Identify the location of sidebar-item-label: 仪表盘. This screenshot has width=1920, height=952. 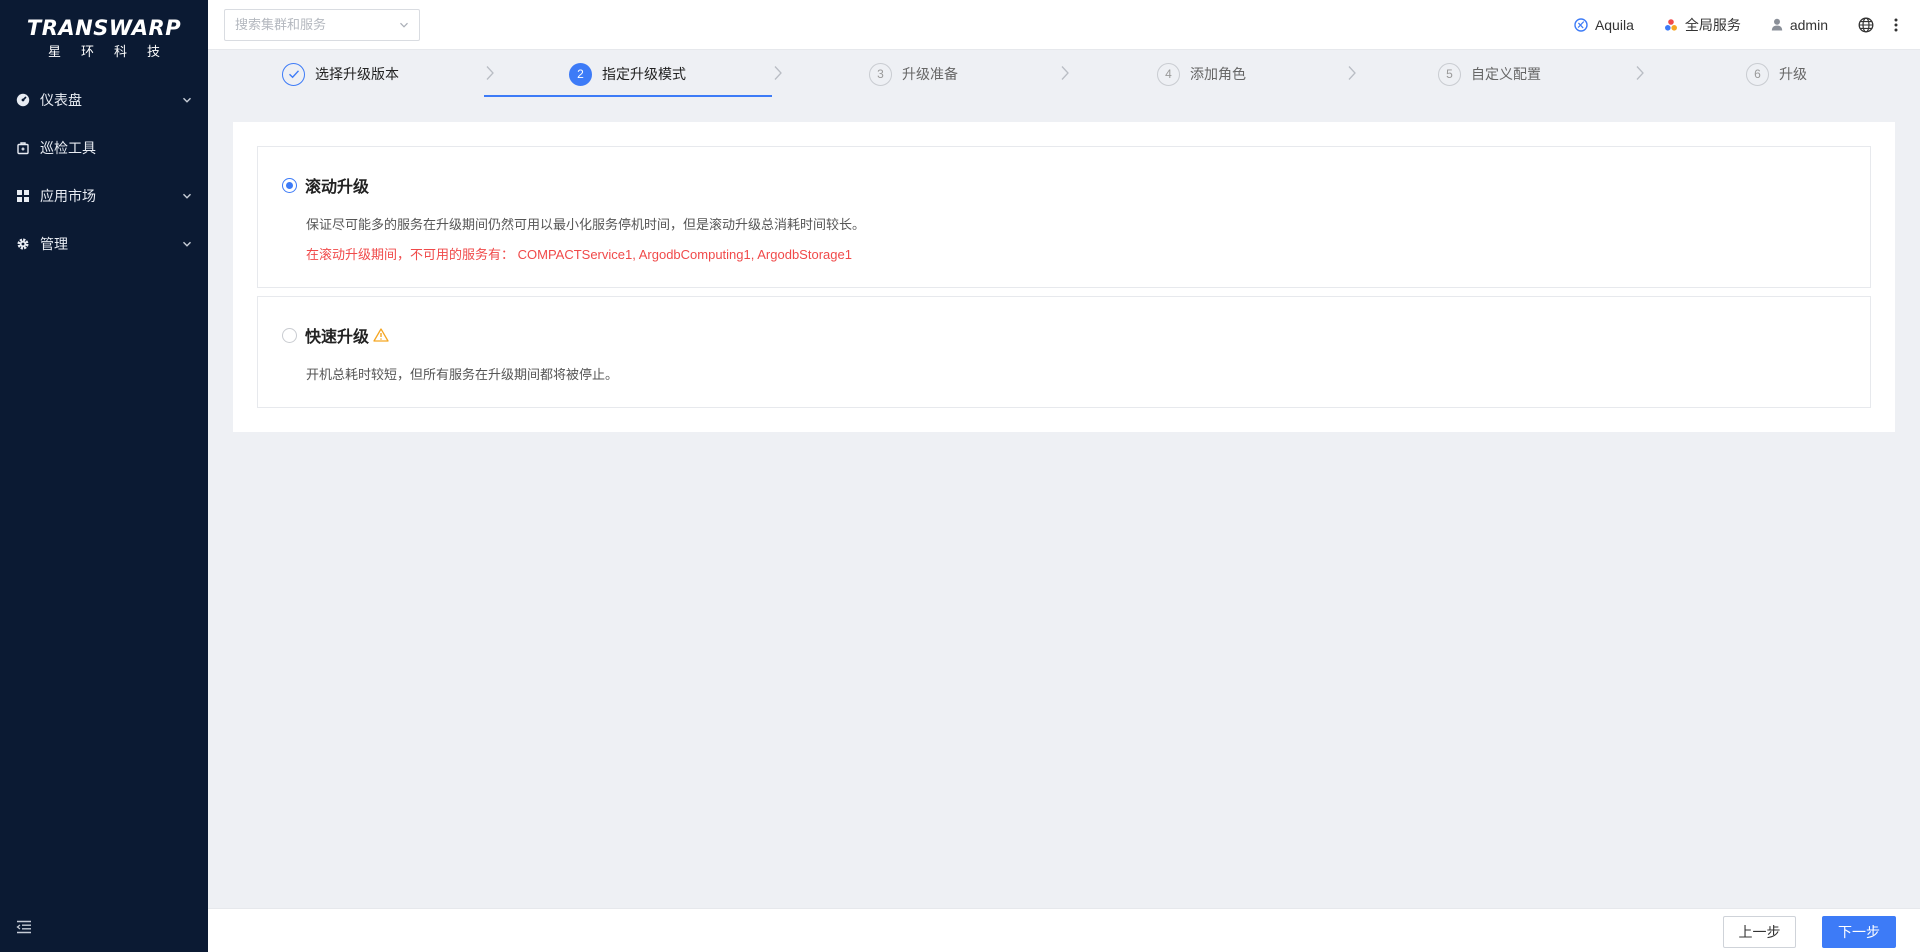
(61, 100).